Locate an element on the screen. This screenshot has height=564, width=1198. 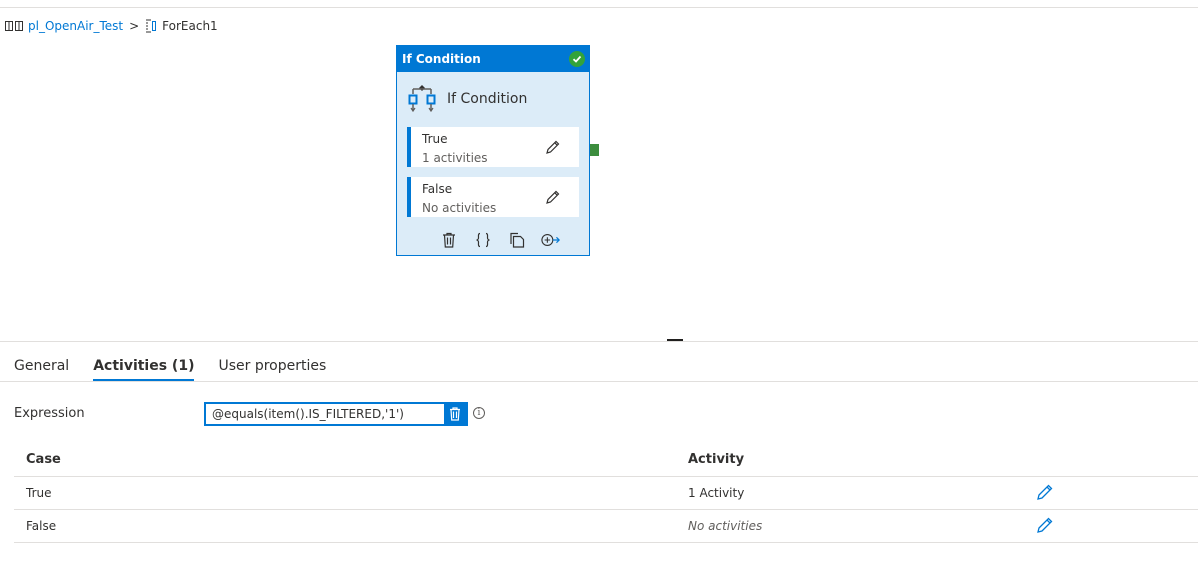
activity-cell: 1 Activity is located at coordinates (716, 493).